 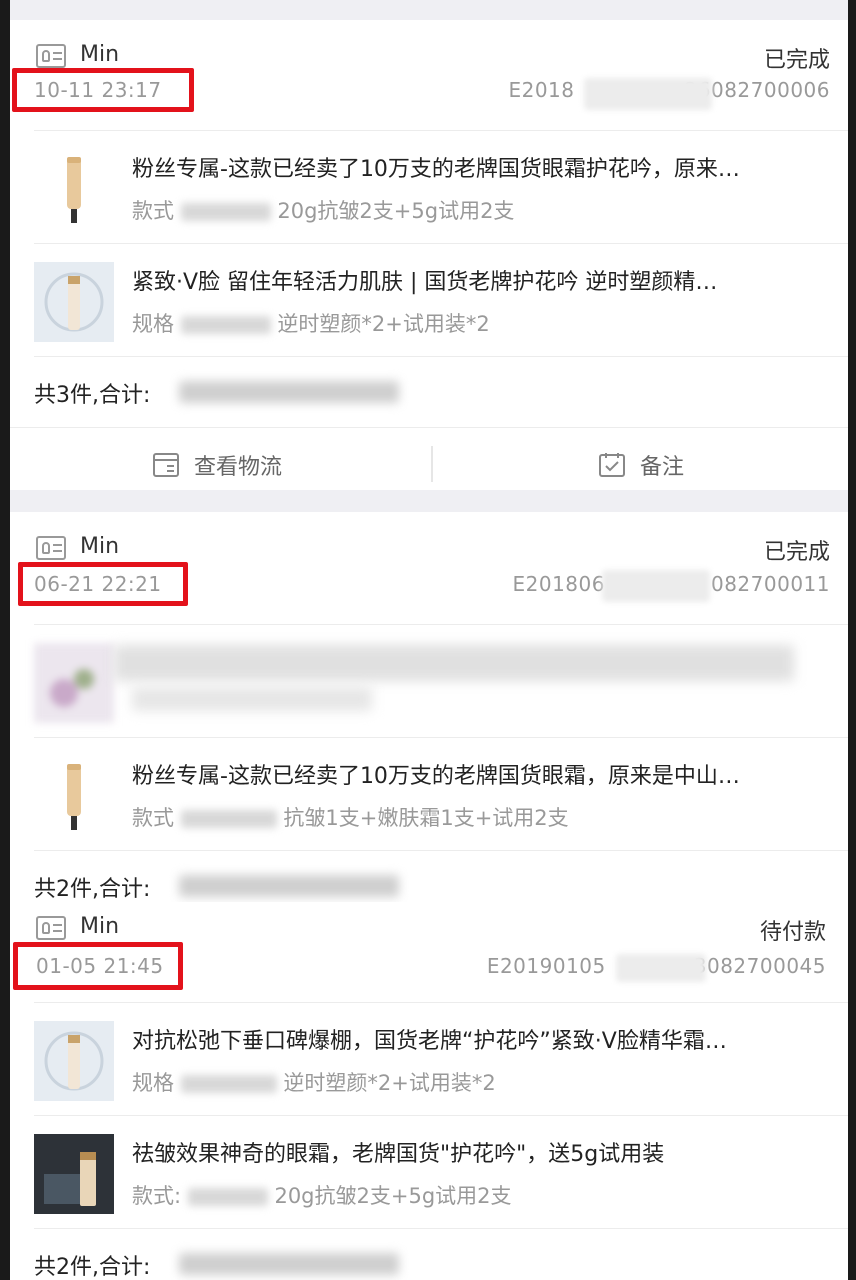 I want to click on order-number-suffix: 082700011, so click(x=770, y=584).